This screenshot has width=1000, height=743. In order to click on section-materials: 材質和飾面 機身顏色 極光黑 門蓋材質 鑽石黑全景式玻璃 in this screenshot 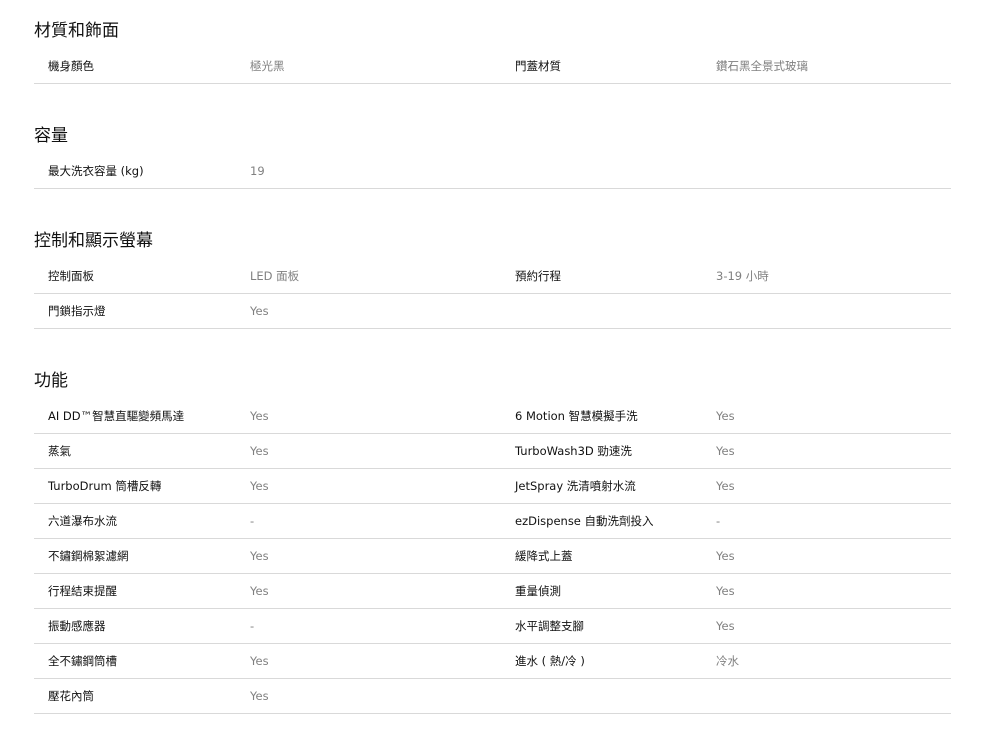, I will do `click(492, 49)`.